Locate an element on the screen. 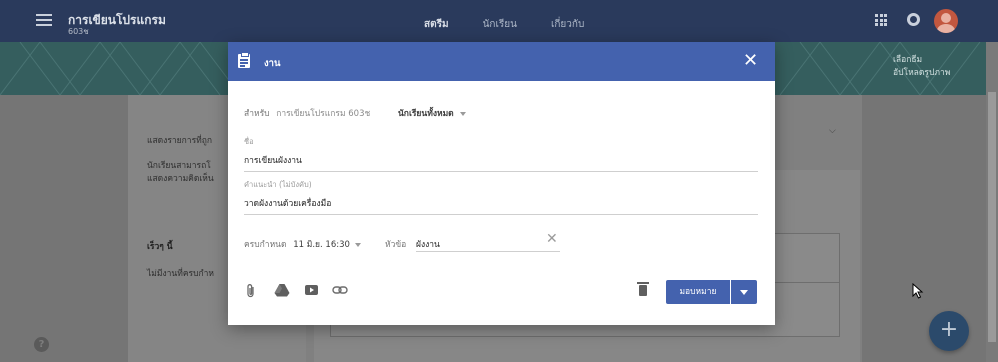 The image size is (998, 362). topic-input: ผังงาน is located at coordinates (488, 243).